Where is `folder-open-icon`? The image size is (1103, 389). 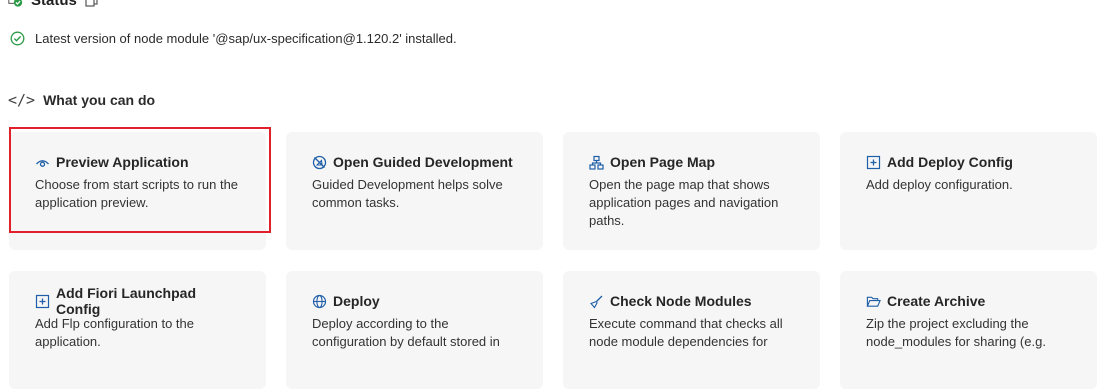 folder-open-icon is located at coordinates (873, 301).